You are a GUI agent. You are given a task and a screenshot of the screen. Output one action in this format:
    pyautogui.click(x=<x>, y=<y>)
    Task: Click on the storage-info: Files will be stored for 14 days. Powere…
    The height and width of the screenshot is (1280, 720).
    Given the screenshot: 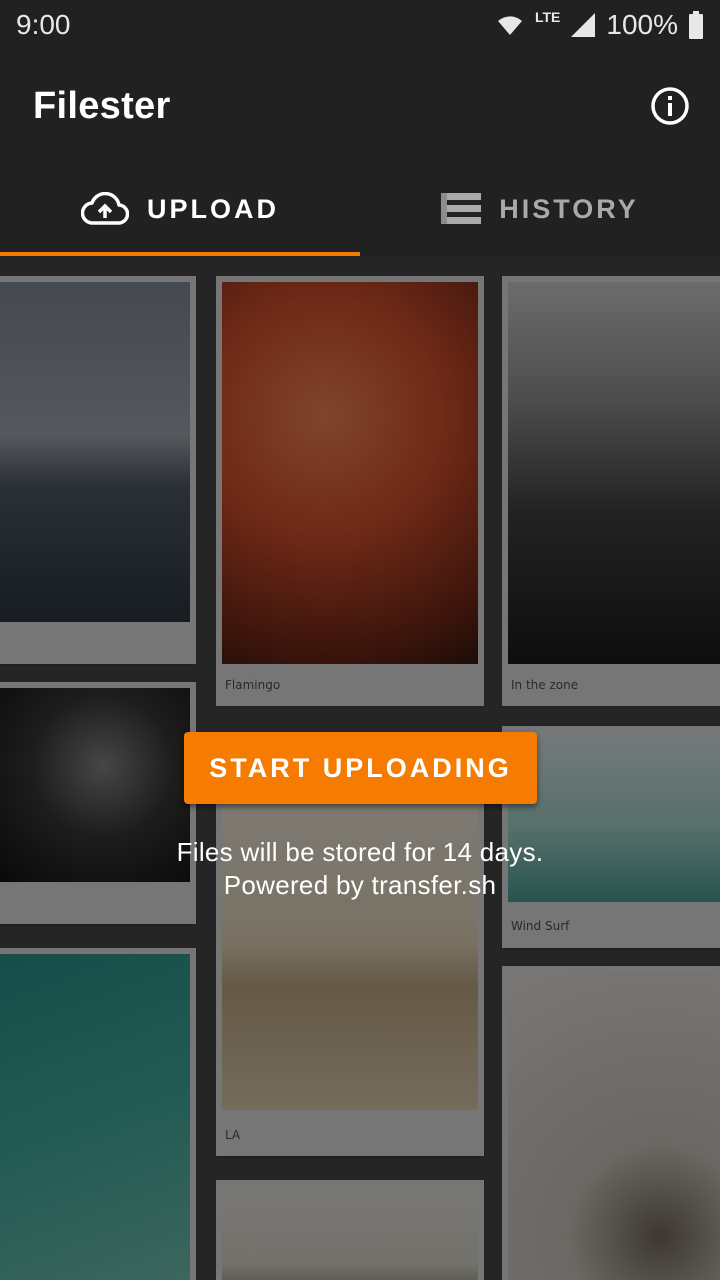 What is the action you would take?
    pyautogui.click(x=360, y=869)
    